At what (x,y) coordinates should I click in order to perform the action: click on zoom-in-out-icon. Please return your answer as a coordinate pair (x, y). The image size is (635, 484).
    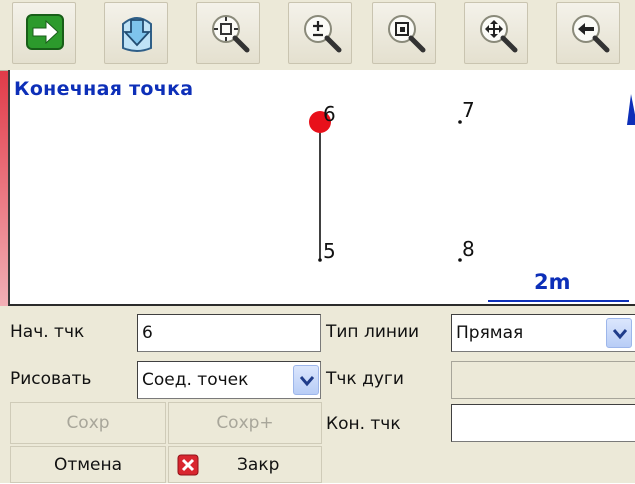
    Looking at the image, I should click on (323, 34).